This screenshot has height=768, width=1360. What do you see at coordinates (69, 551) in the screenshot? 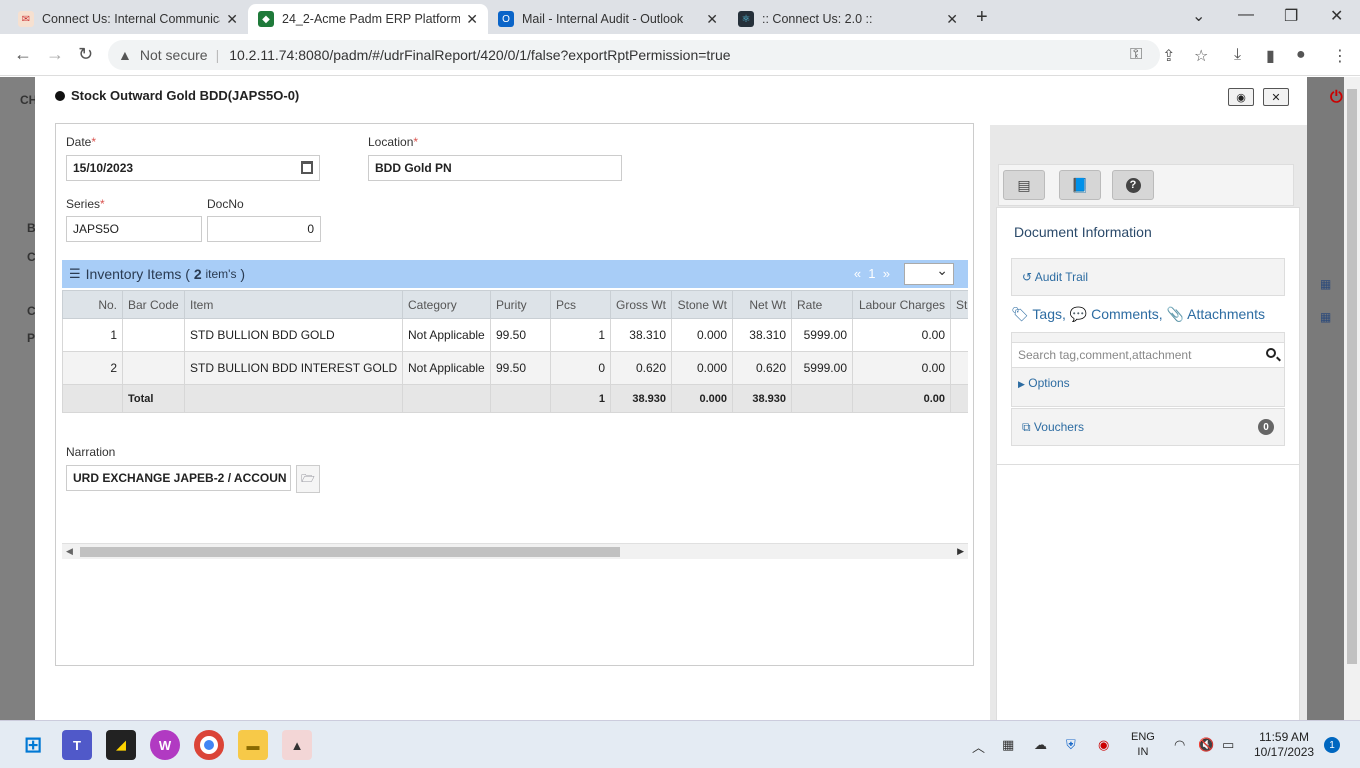
I see `scroll-left-icon: ◀` at bounding box center [69, 551].